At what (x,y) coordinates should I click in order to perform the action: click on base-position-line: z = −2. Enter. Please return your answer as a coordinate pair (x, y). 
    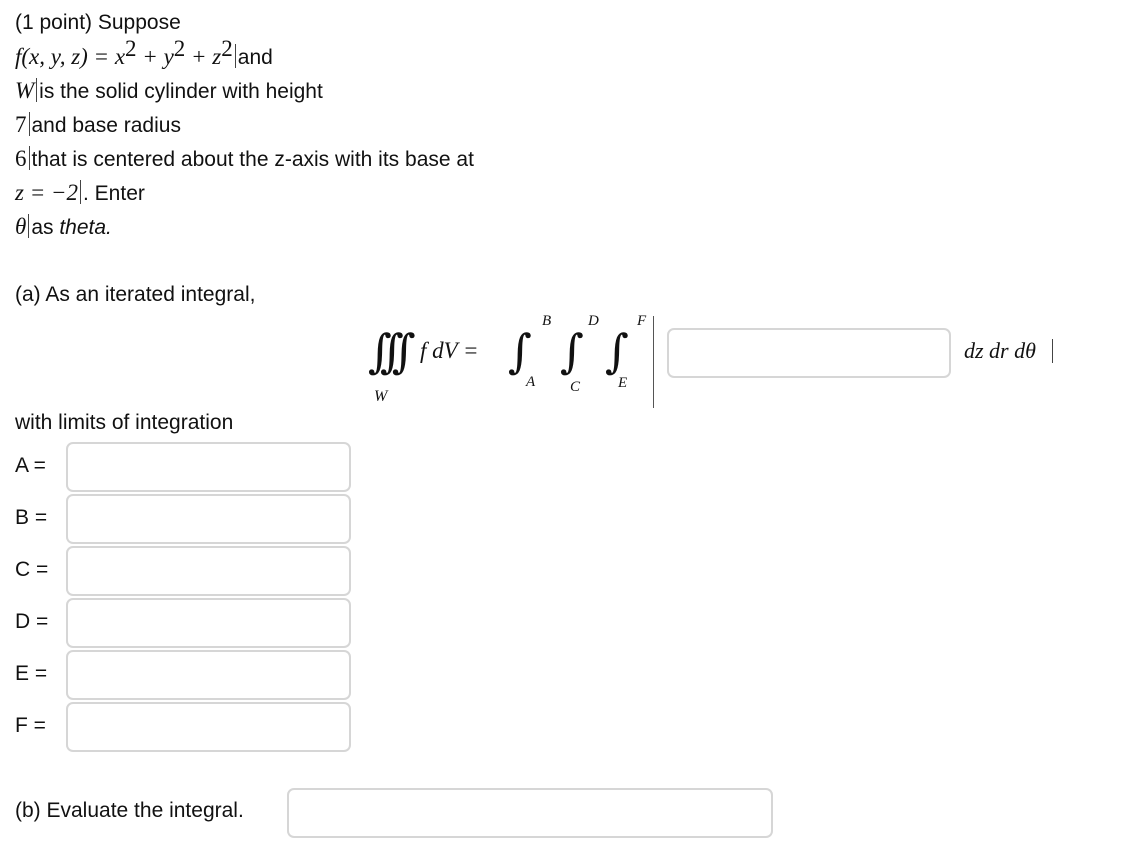
    Looking at the image, I should click on (80, 193).